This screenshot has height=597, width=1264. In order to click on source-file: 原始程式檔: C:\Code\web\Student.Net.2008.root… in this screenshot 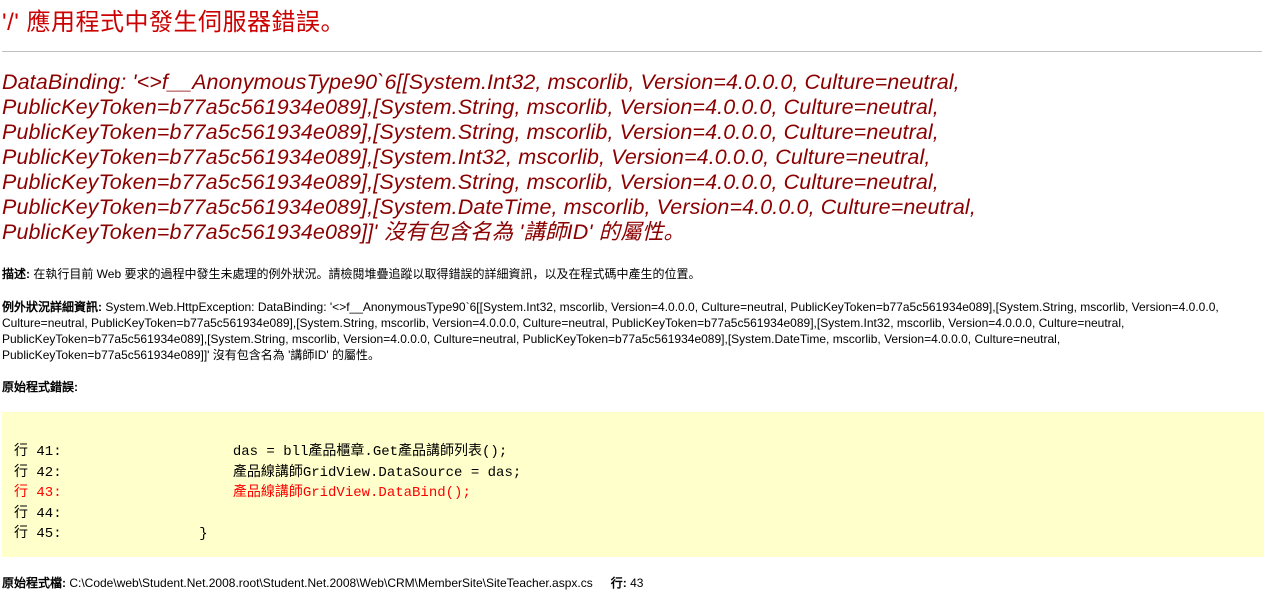, I will do `click(632, 583)`.